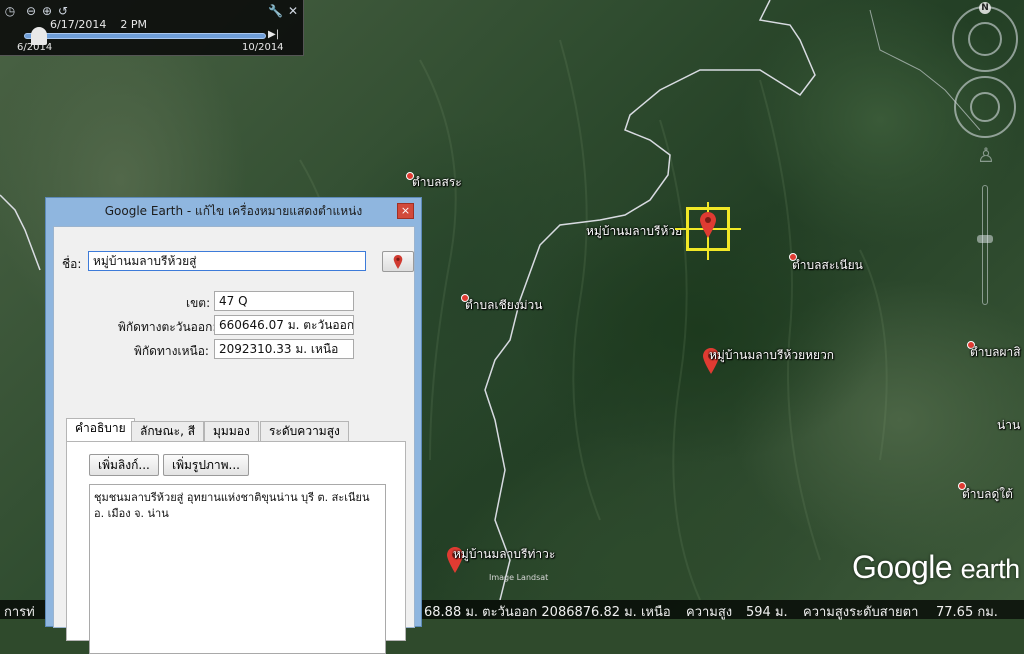  What do you see at coordinates (985, 8) in the screenshot?
I see `north-icon: N` at bounding box center [985, 8].